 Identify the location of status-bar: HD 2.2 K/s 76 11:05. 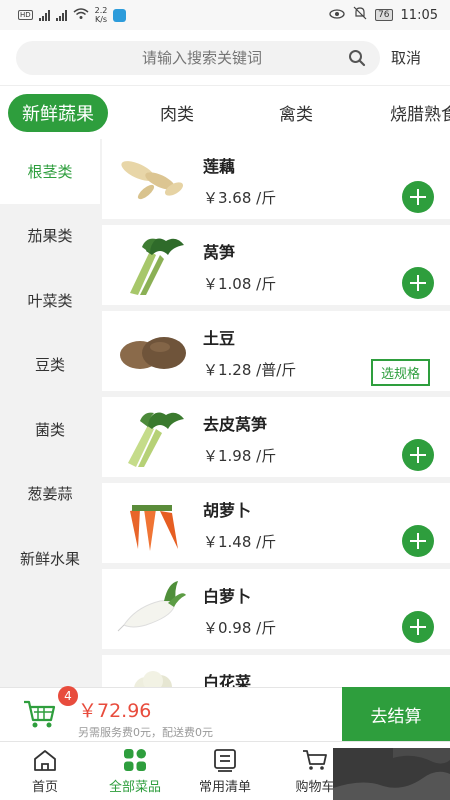
(225, 15).